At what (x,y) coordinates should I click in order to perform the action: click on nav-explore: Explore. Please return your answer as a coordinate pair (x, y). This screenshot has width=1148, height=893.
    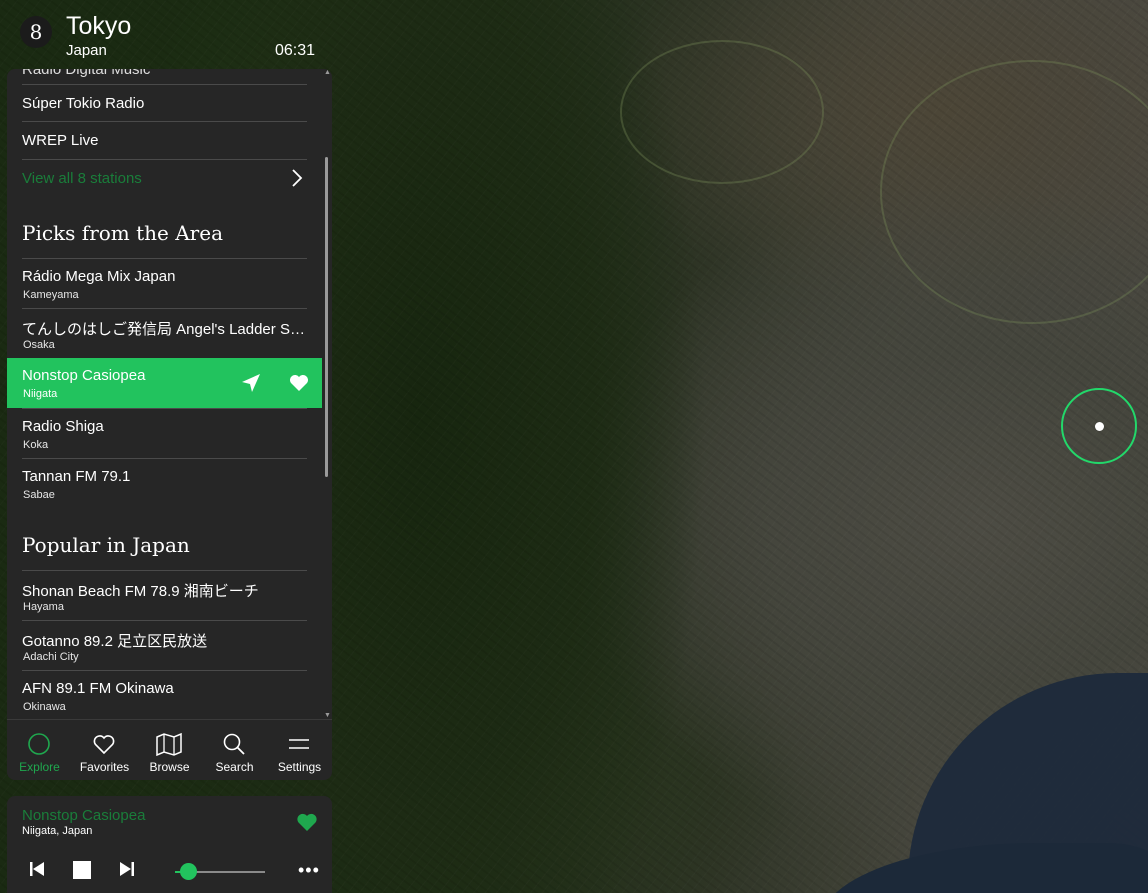
    Looking at the image, I should click on (39, 750).